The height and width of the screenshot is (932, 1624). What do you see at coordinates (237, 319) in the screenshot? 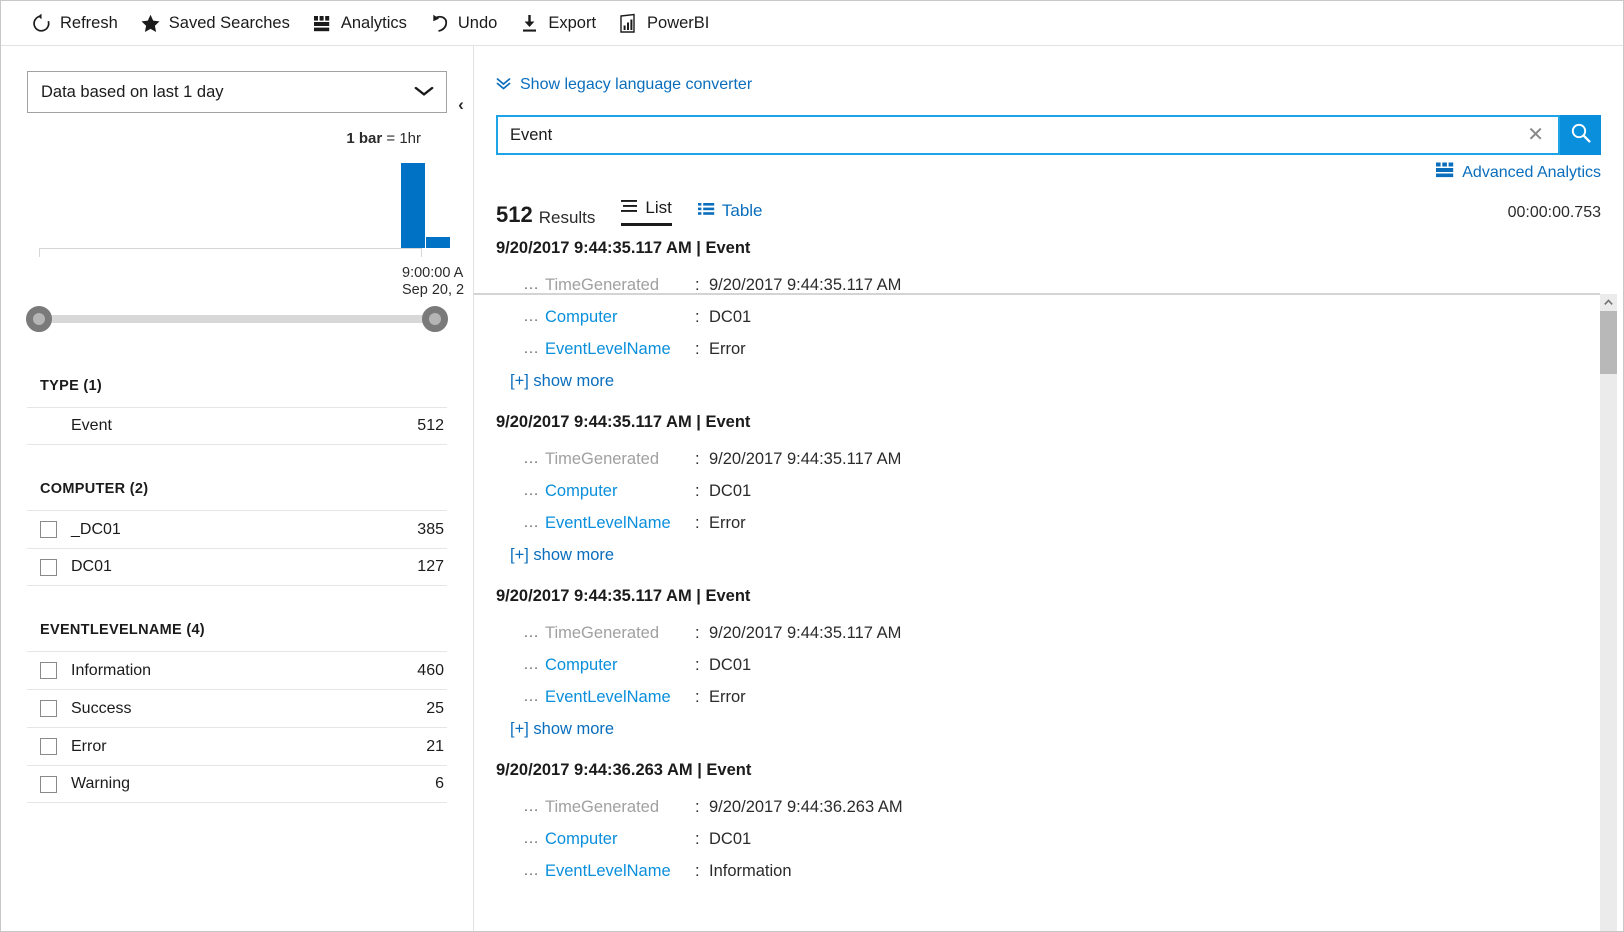
I see `time-range-slider` at bounding box center [237, 319].